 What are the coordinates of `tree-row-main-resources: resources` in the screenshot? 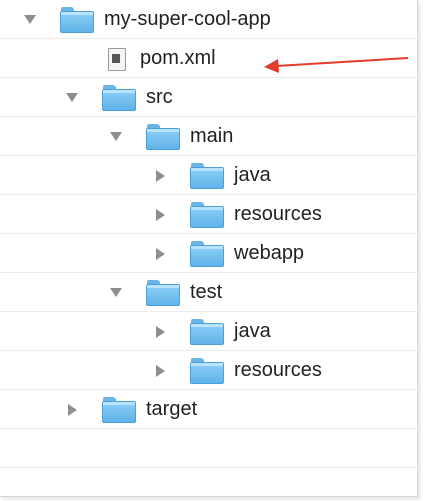 It's located at (208, 214).